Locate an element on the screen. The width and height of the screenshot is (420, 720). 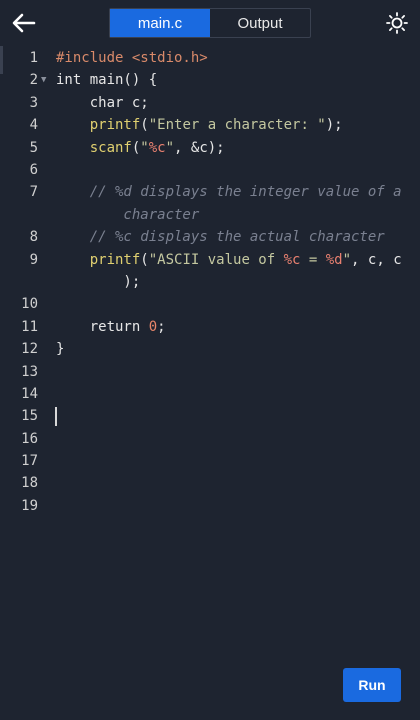
line-number: 16 is located at coordinates (29, 438).